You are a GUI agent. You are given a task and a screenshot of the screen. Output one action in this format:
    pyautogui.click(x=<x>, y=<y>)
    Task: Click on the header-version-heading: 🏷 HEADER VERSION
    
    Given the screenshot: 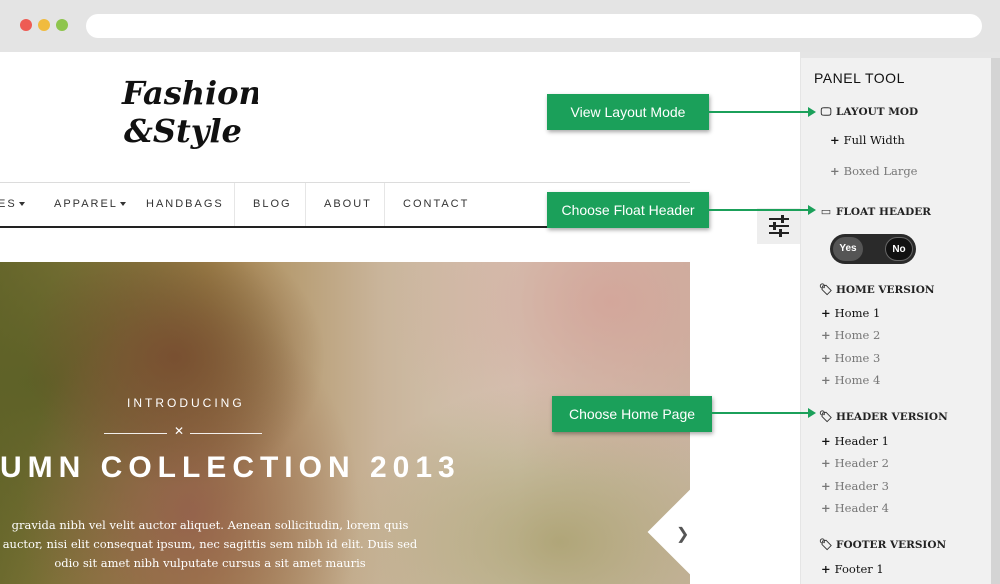 What is the action you would take?
    pyautogui.click(x=883, y=416)
    